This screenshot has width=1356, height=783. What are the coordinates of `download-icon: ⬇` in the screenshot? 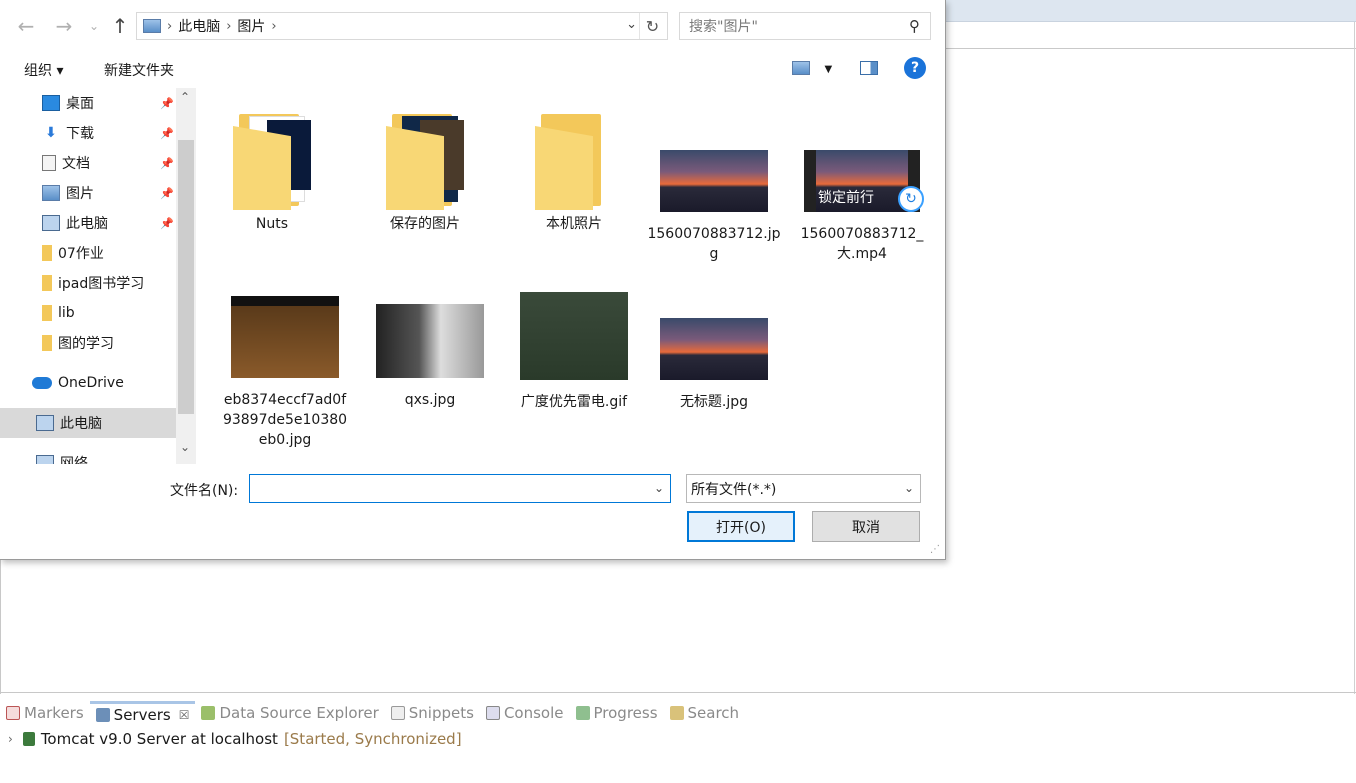 It's located at (51, 133).